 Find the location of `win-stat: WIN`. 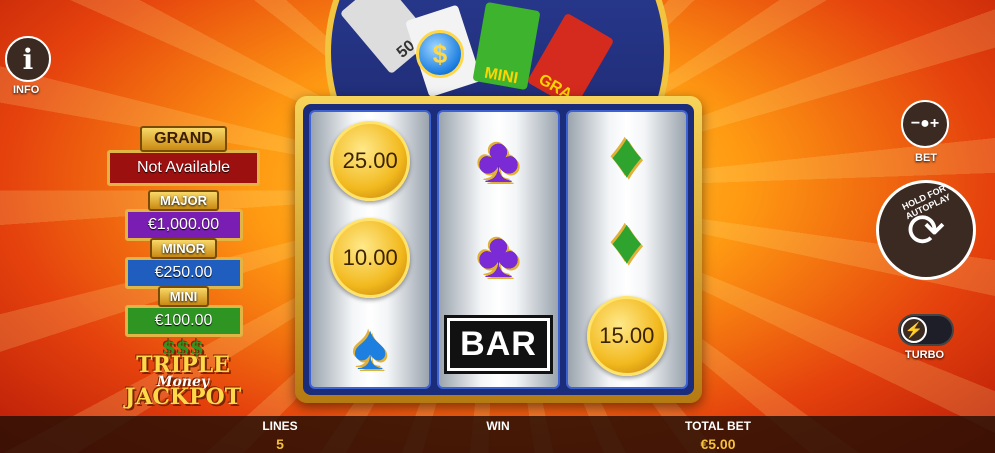

win-stat: WIN is located at coordinates (498, 427).